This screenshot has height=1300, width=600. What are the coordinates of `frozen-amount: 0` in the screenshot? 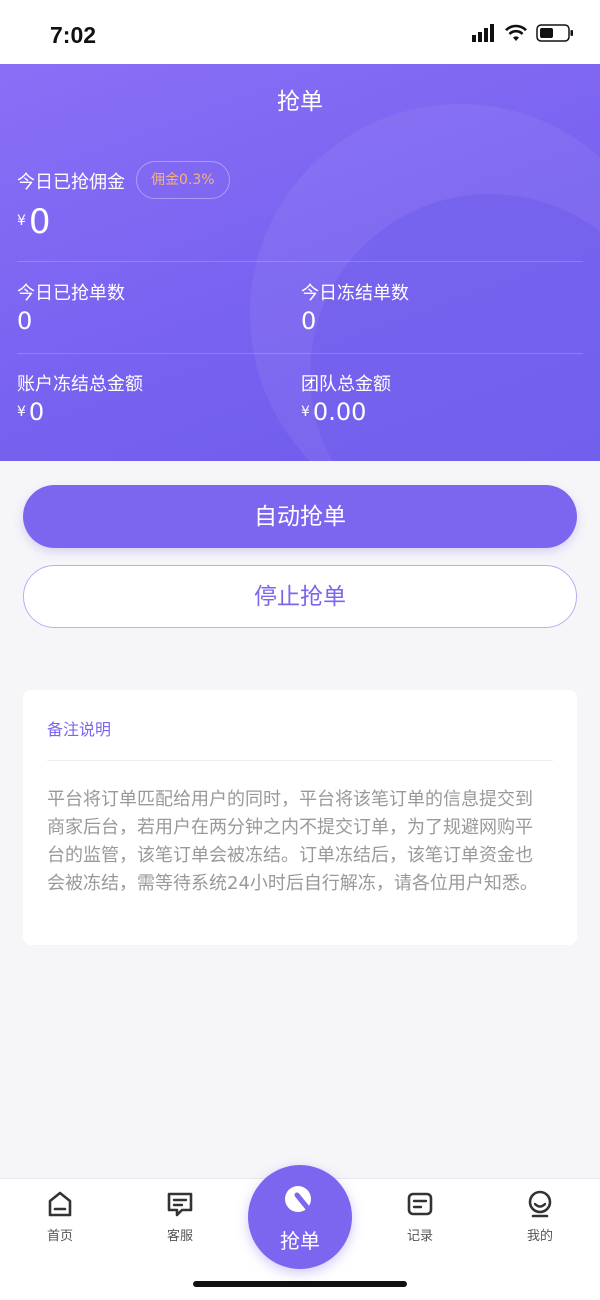 It's located at (36, 412).